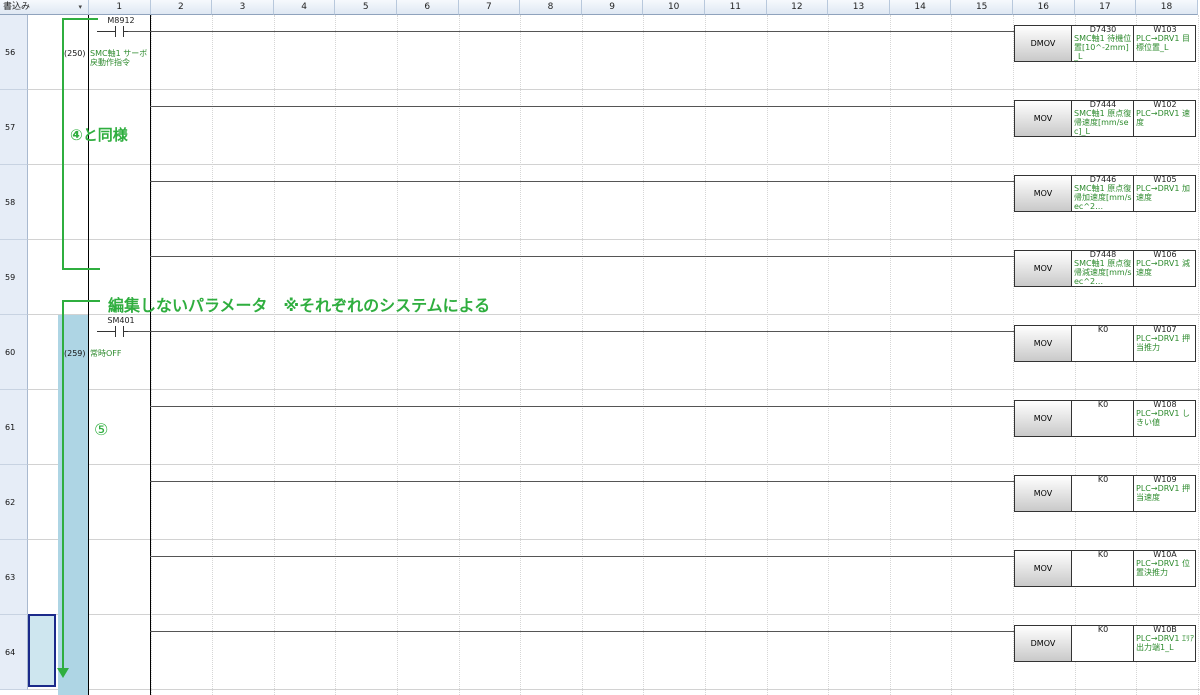  Describe the element at coordinates (1167, 7) in the screenshot. I see `column-header: 18` at that location.